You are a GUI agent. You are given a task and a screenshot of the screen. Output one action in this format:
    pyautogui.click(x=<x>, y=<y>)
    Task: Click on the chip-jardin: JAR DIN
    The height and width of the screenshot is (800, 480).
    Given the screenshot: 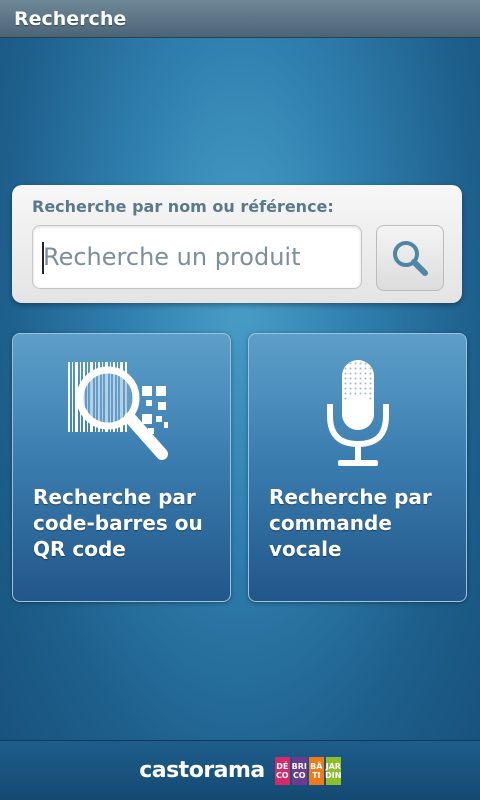 What is the action you would take?
    pyautogui.click(x=333, y=770)
    